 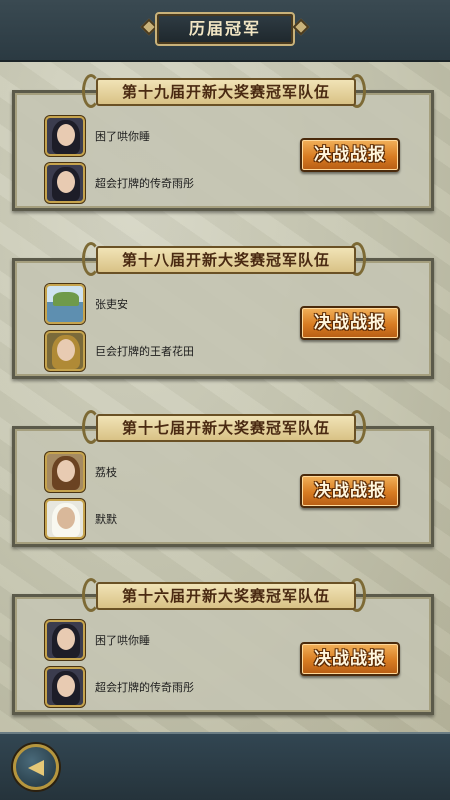 I want to click on entry-title: 第十八届开新大奖赛冠军队伍, so click(x=226, y=260).